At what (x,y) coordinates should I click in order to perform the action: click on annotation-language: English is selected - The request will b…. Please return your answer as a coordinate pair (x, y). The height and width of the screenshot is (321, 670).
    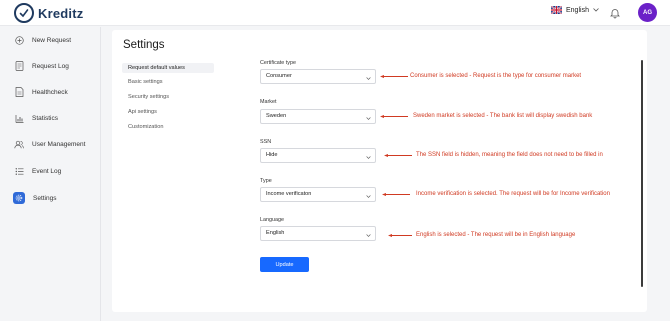
    Looking at the image, I should click on (496, 235).